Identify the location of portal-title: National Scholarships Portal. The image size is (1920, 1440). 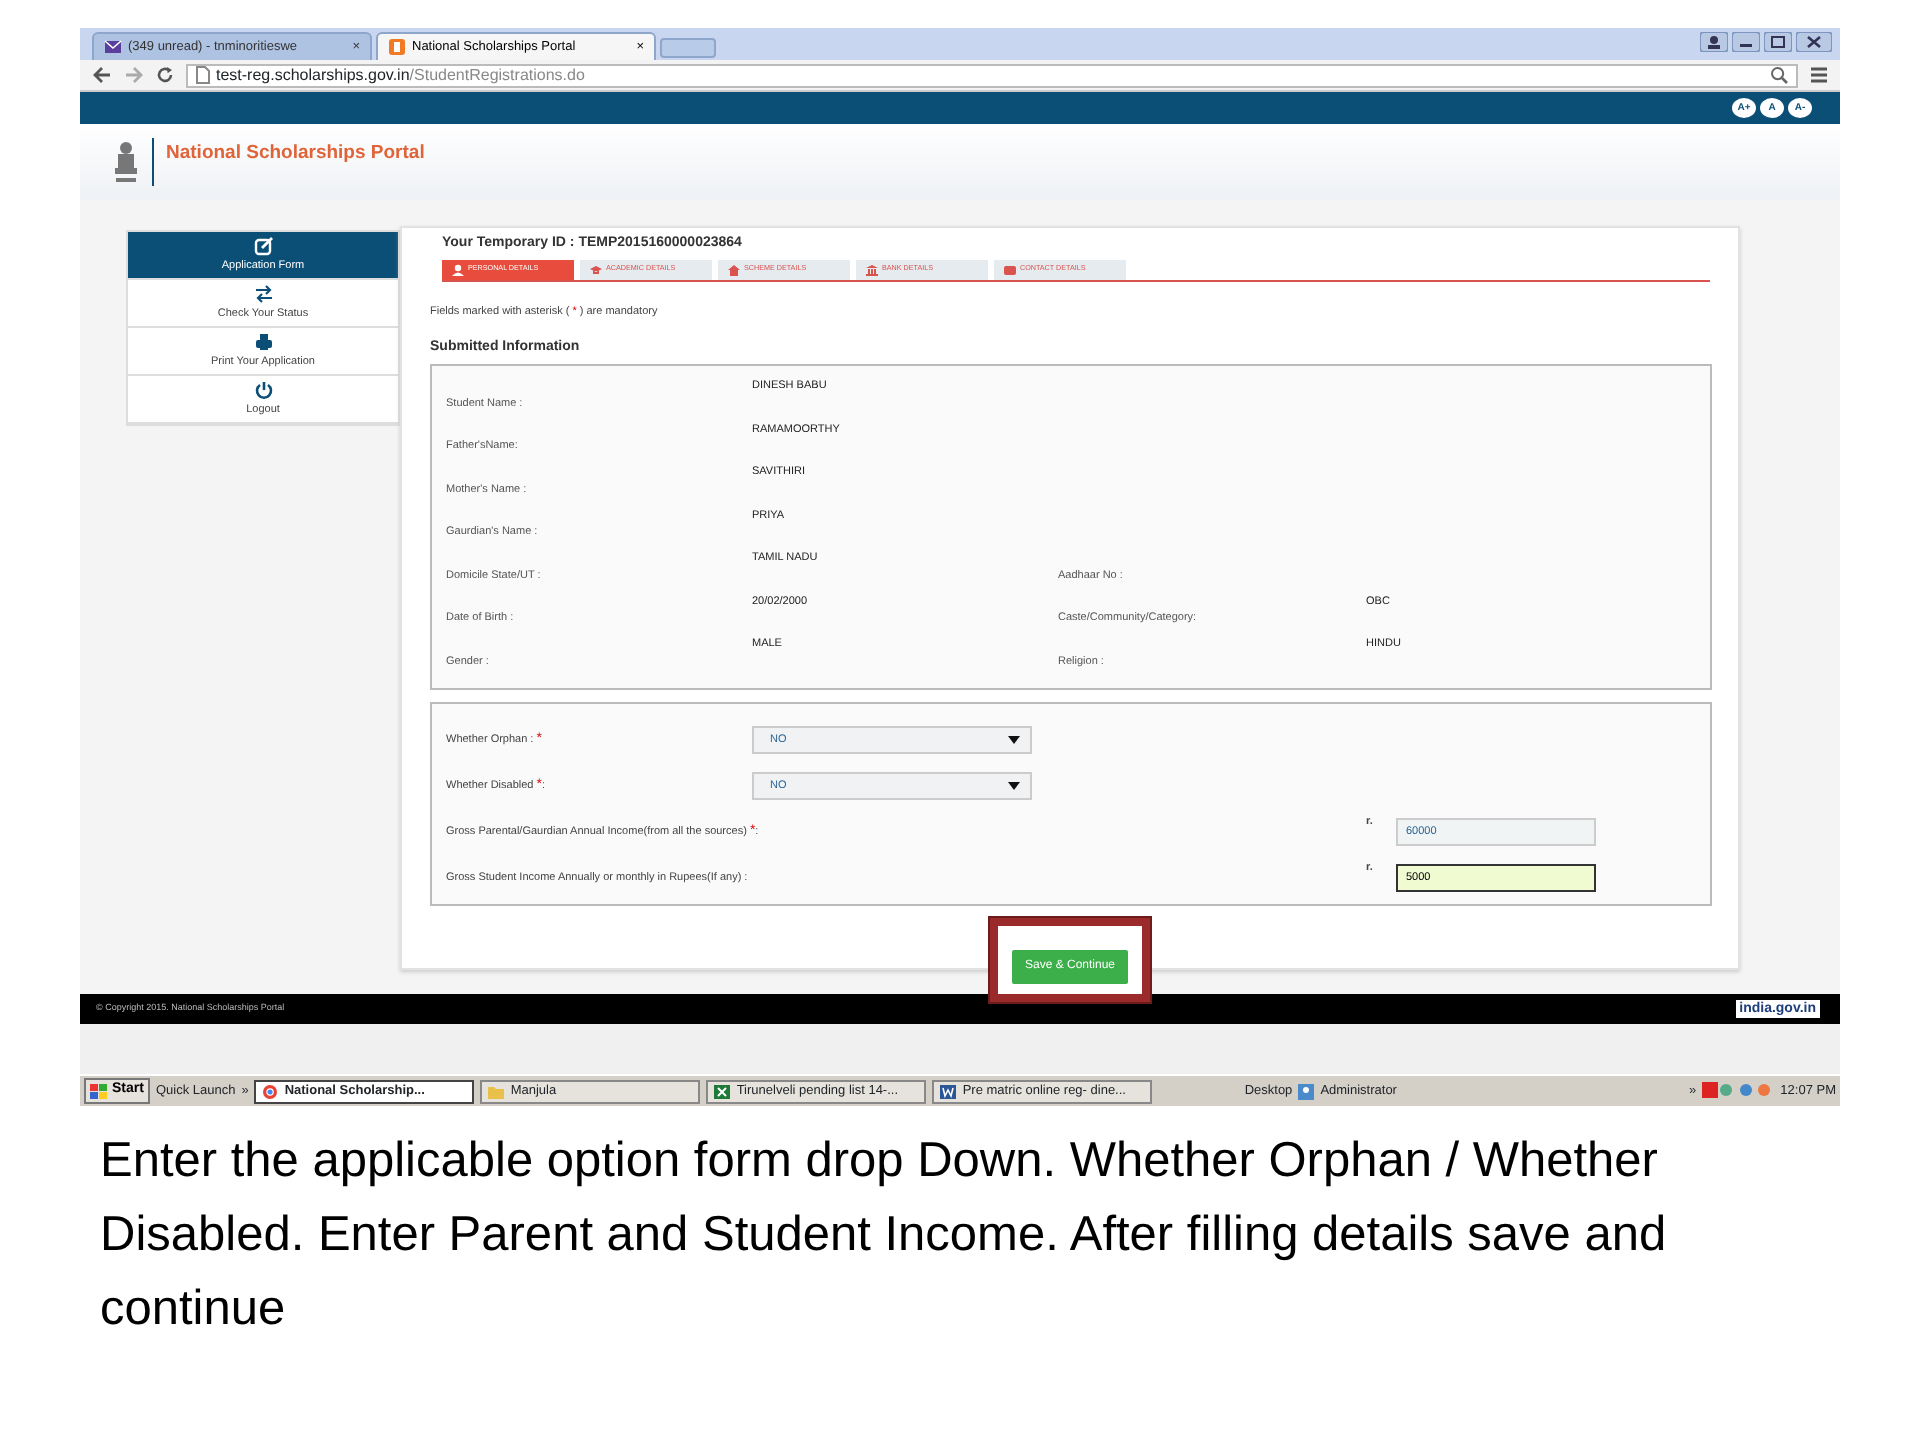
(295, 154).